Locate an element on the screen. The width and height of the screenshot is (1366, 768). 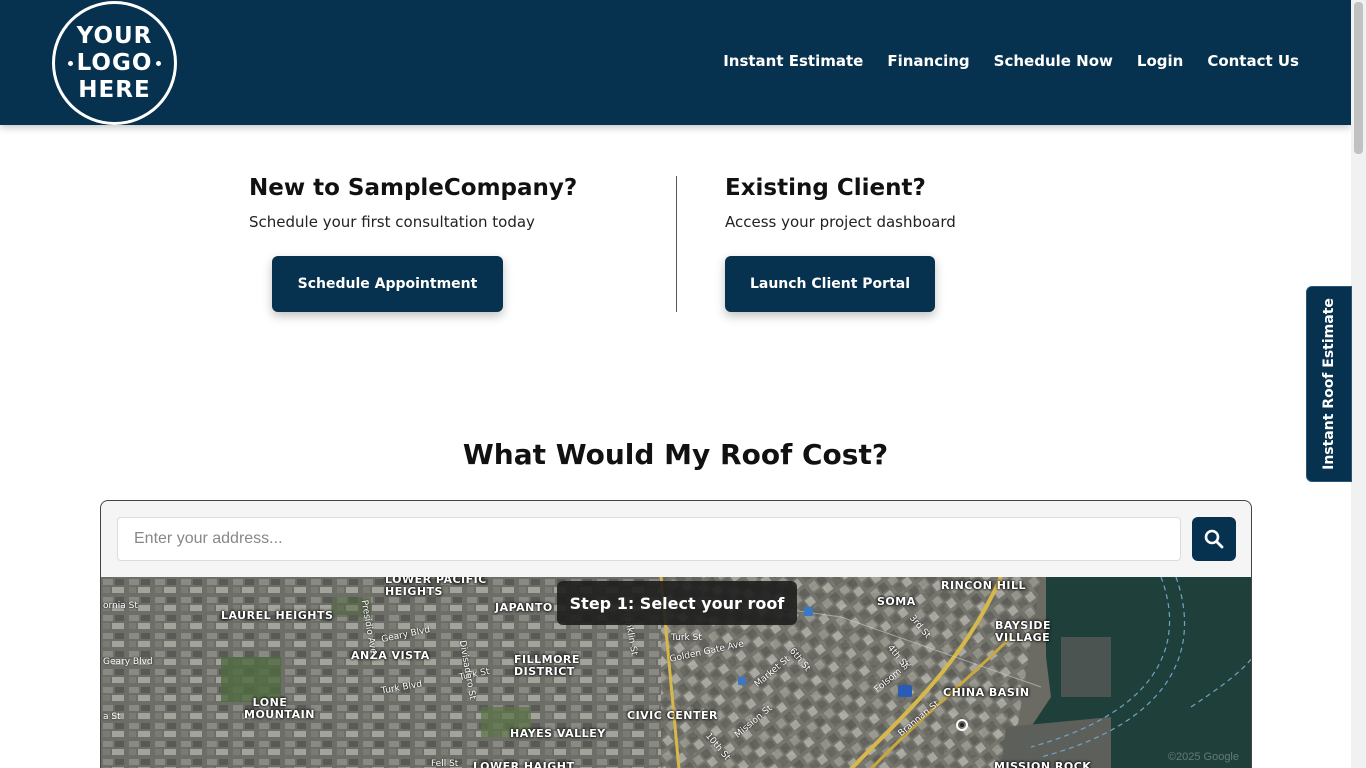
existing-client-title: Existing Client? is located at coordinates (825, 188).